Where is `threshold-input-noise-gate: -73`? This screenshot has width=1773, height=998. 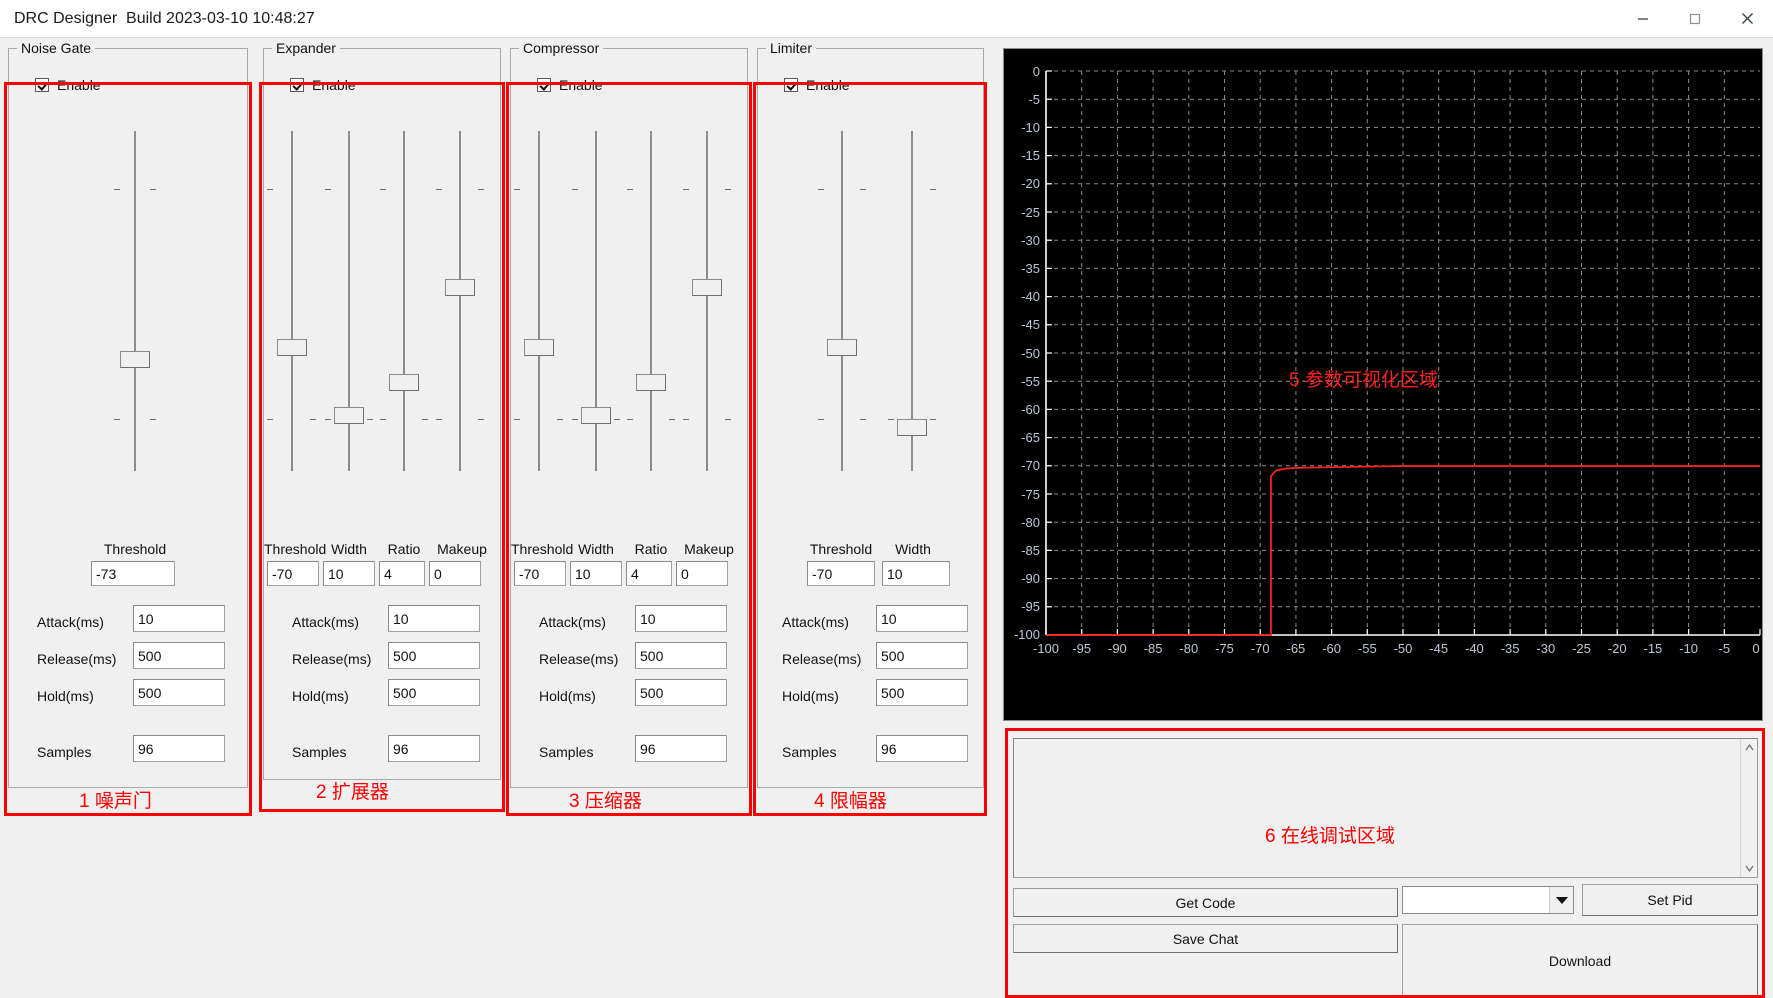
threshold-input-noise-gate: -73 is located at coordinates (133, 573).